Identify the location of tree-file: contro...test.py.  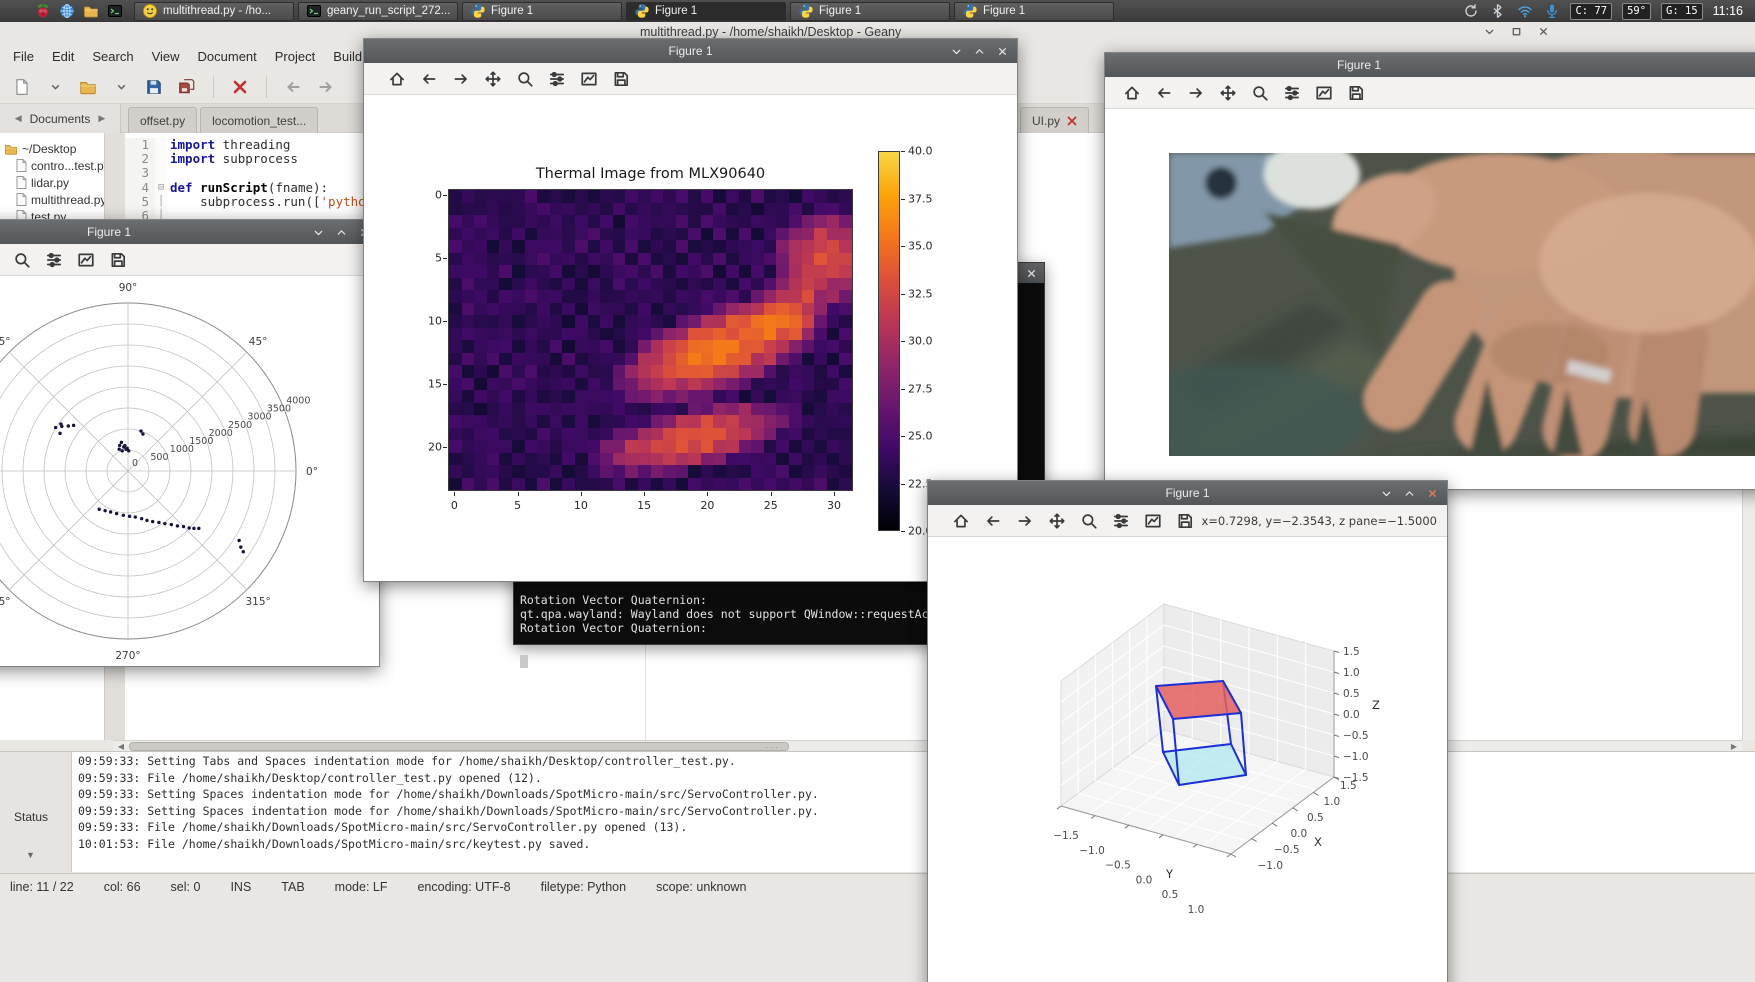
(52, 165).